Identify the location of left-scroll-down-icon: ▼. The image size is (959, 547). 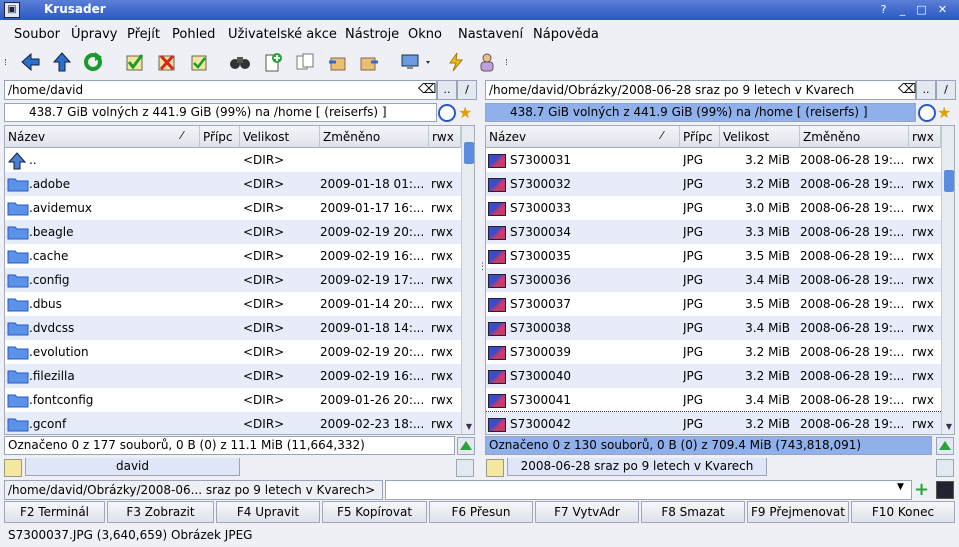
(468, 427).